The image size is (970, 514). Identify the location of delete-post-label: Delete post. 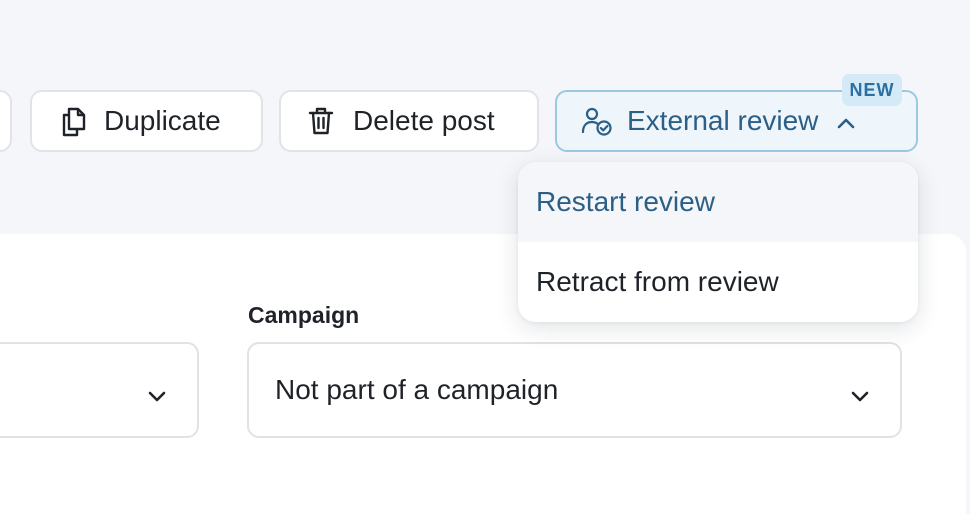
(424, 120).